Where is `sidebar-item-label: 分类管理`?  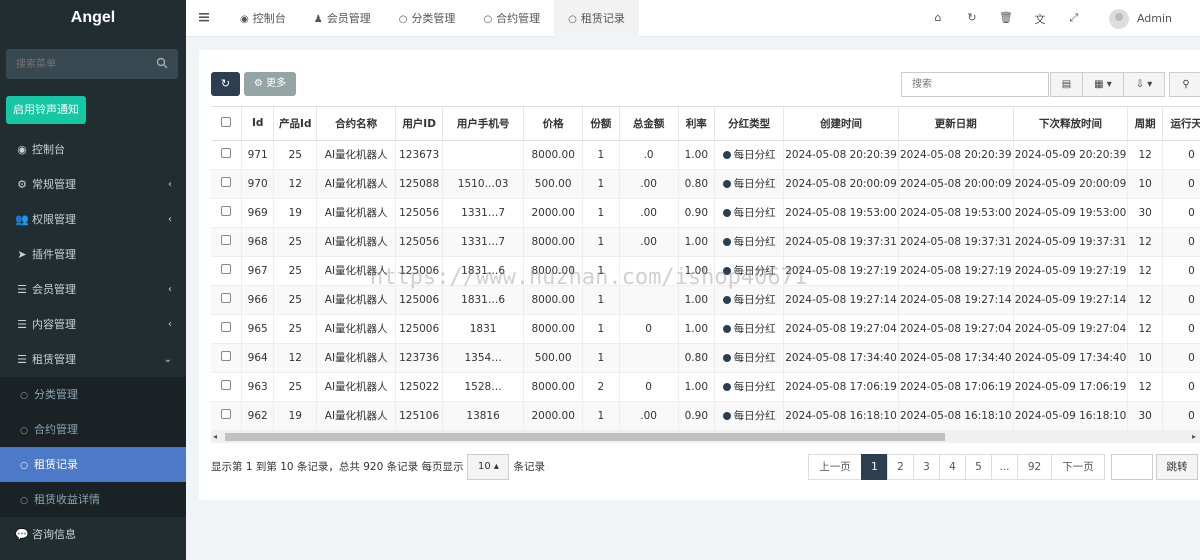
sidebar-item-label: 分类管理 is located at coordinates (56, 394).